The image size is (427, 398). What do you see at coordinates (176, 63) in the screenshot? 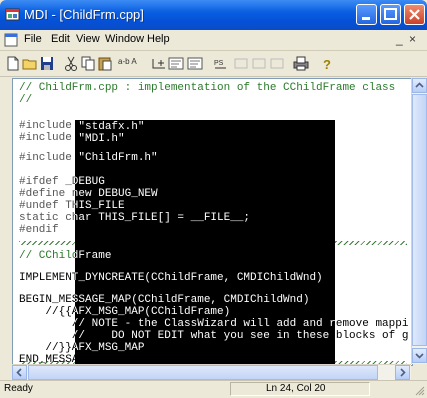
I see `list-icon` at bounding box center [176, 63].